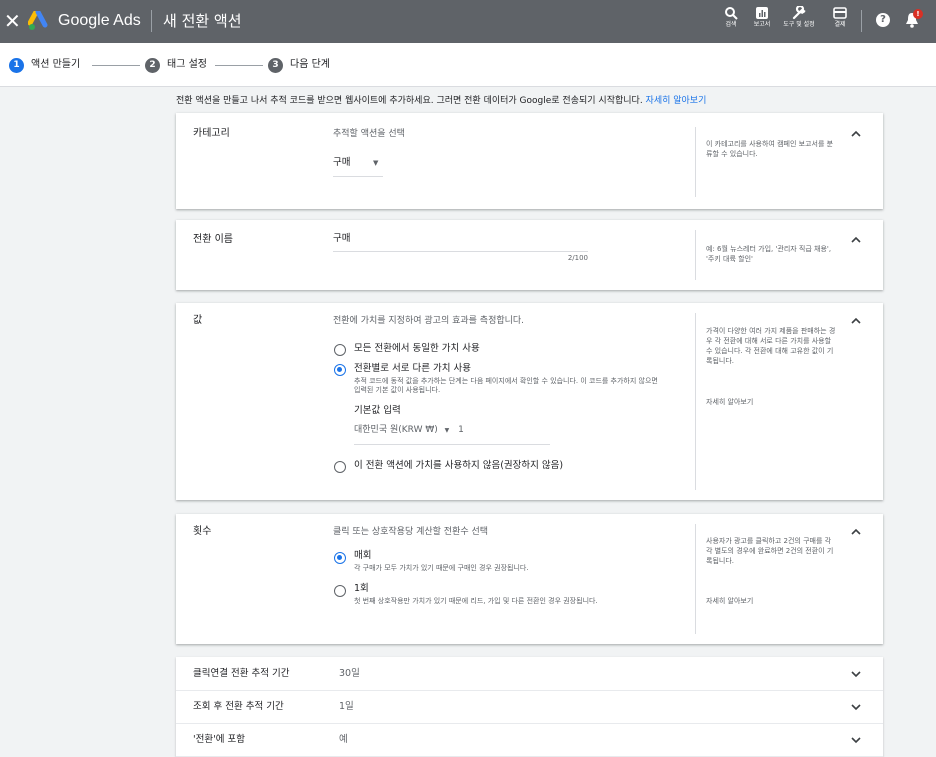  Describe the element at coordinates (56, 64) in the screenshot. I see `step-label: 액션 만들기` at that location.